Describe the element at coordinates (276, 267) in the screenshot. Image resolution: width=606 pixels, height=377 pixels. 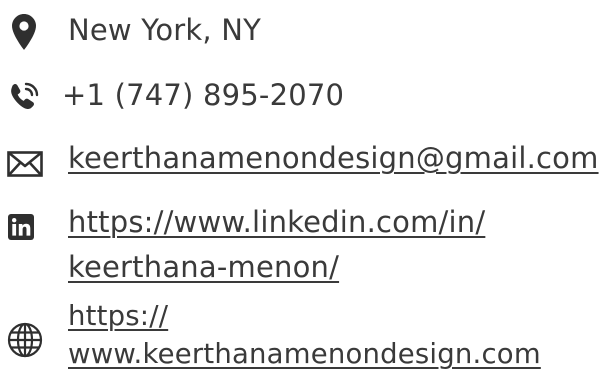
I see `linkedin-link-line2: keerthana-menon/` at that location.